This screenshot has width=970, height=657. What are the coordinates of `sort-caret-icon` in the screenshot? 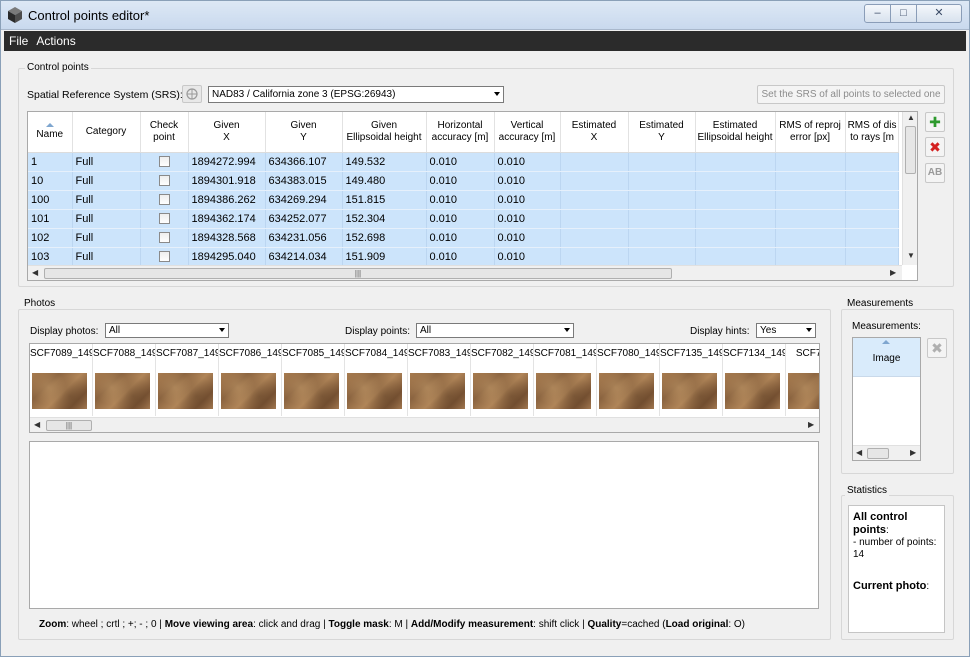 It's located at (49, 124).